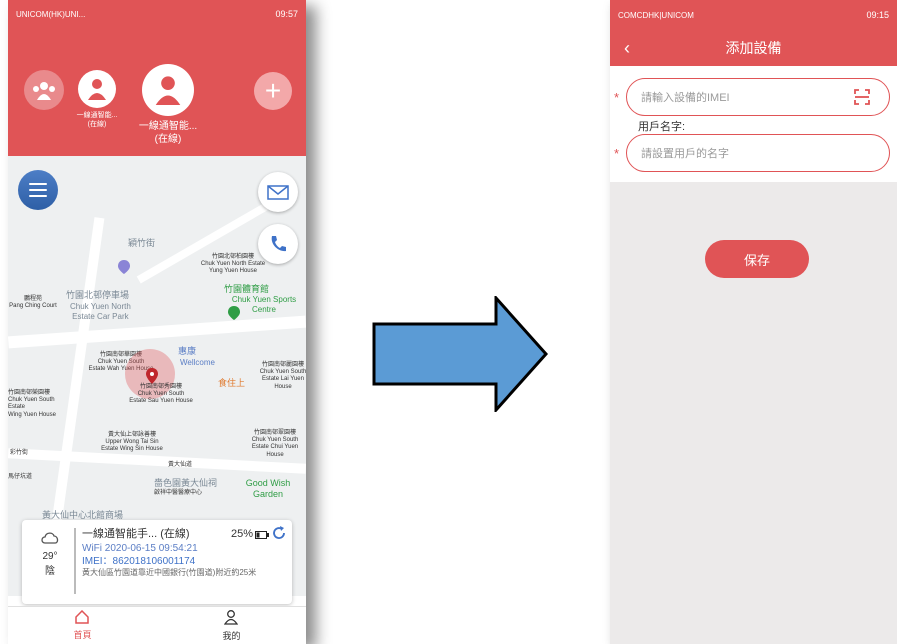 Image resolution: width=897 pixels, height=644 pixels. I want to click on map-label: 黃大仙道, so click(180, 465).